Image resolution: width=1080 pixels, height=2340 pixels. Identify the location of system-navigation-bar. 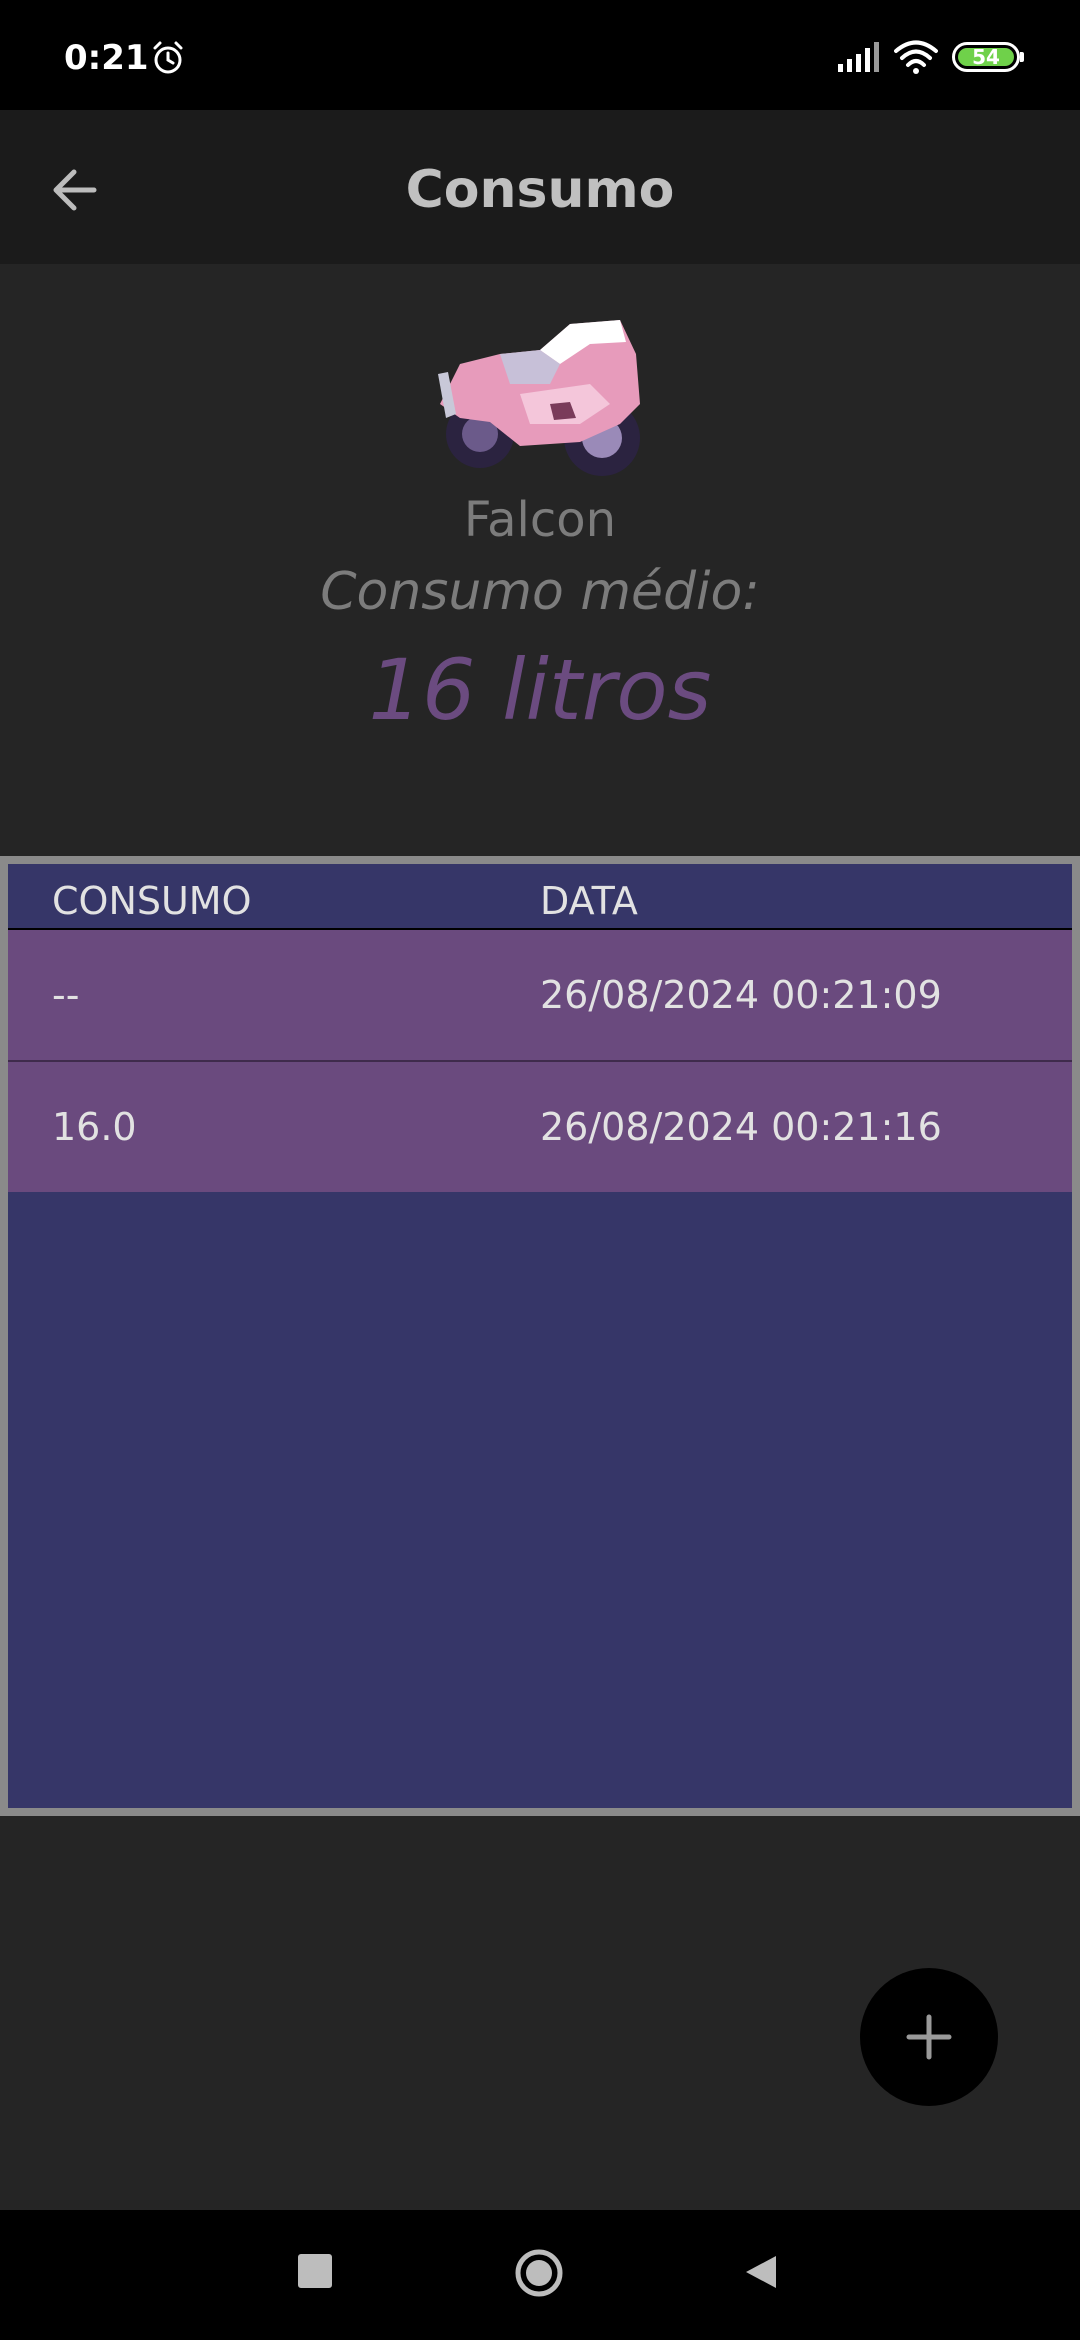
(540, 2275).